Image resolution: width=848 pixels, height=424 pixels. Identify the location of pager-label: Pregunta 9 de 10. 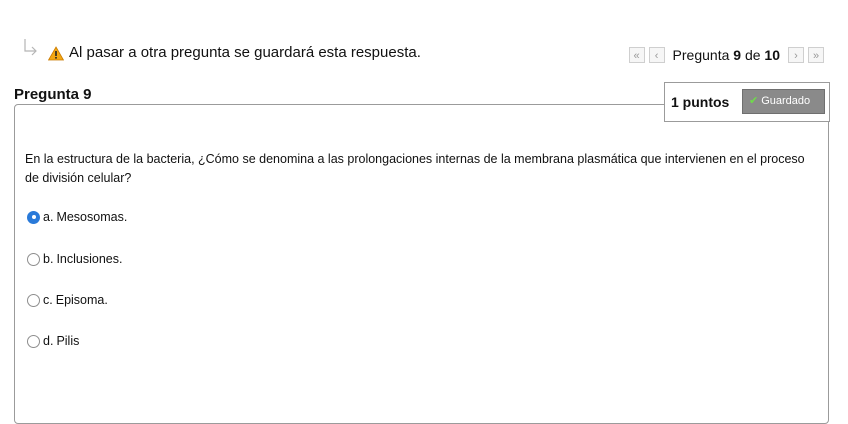
(726, 55).